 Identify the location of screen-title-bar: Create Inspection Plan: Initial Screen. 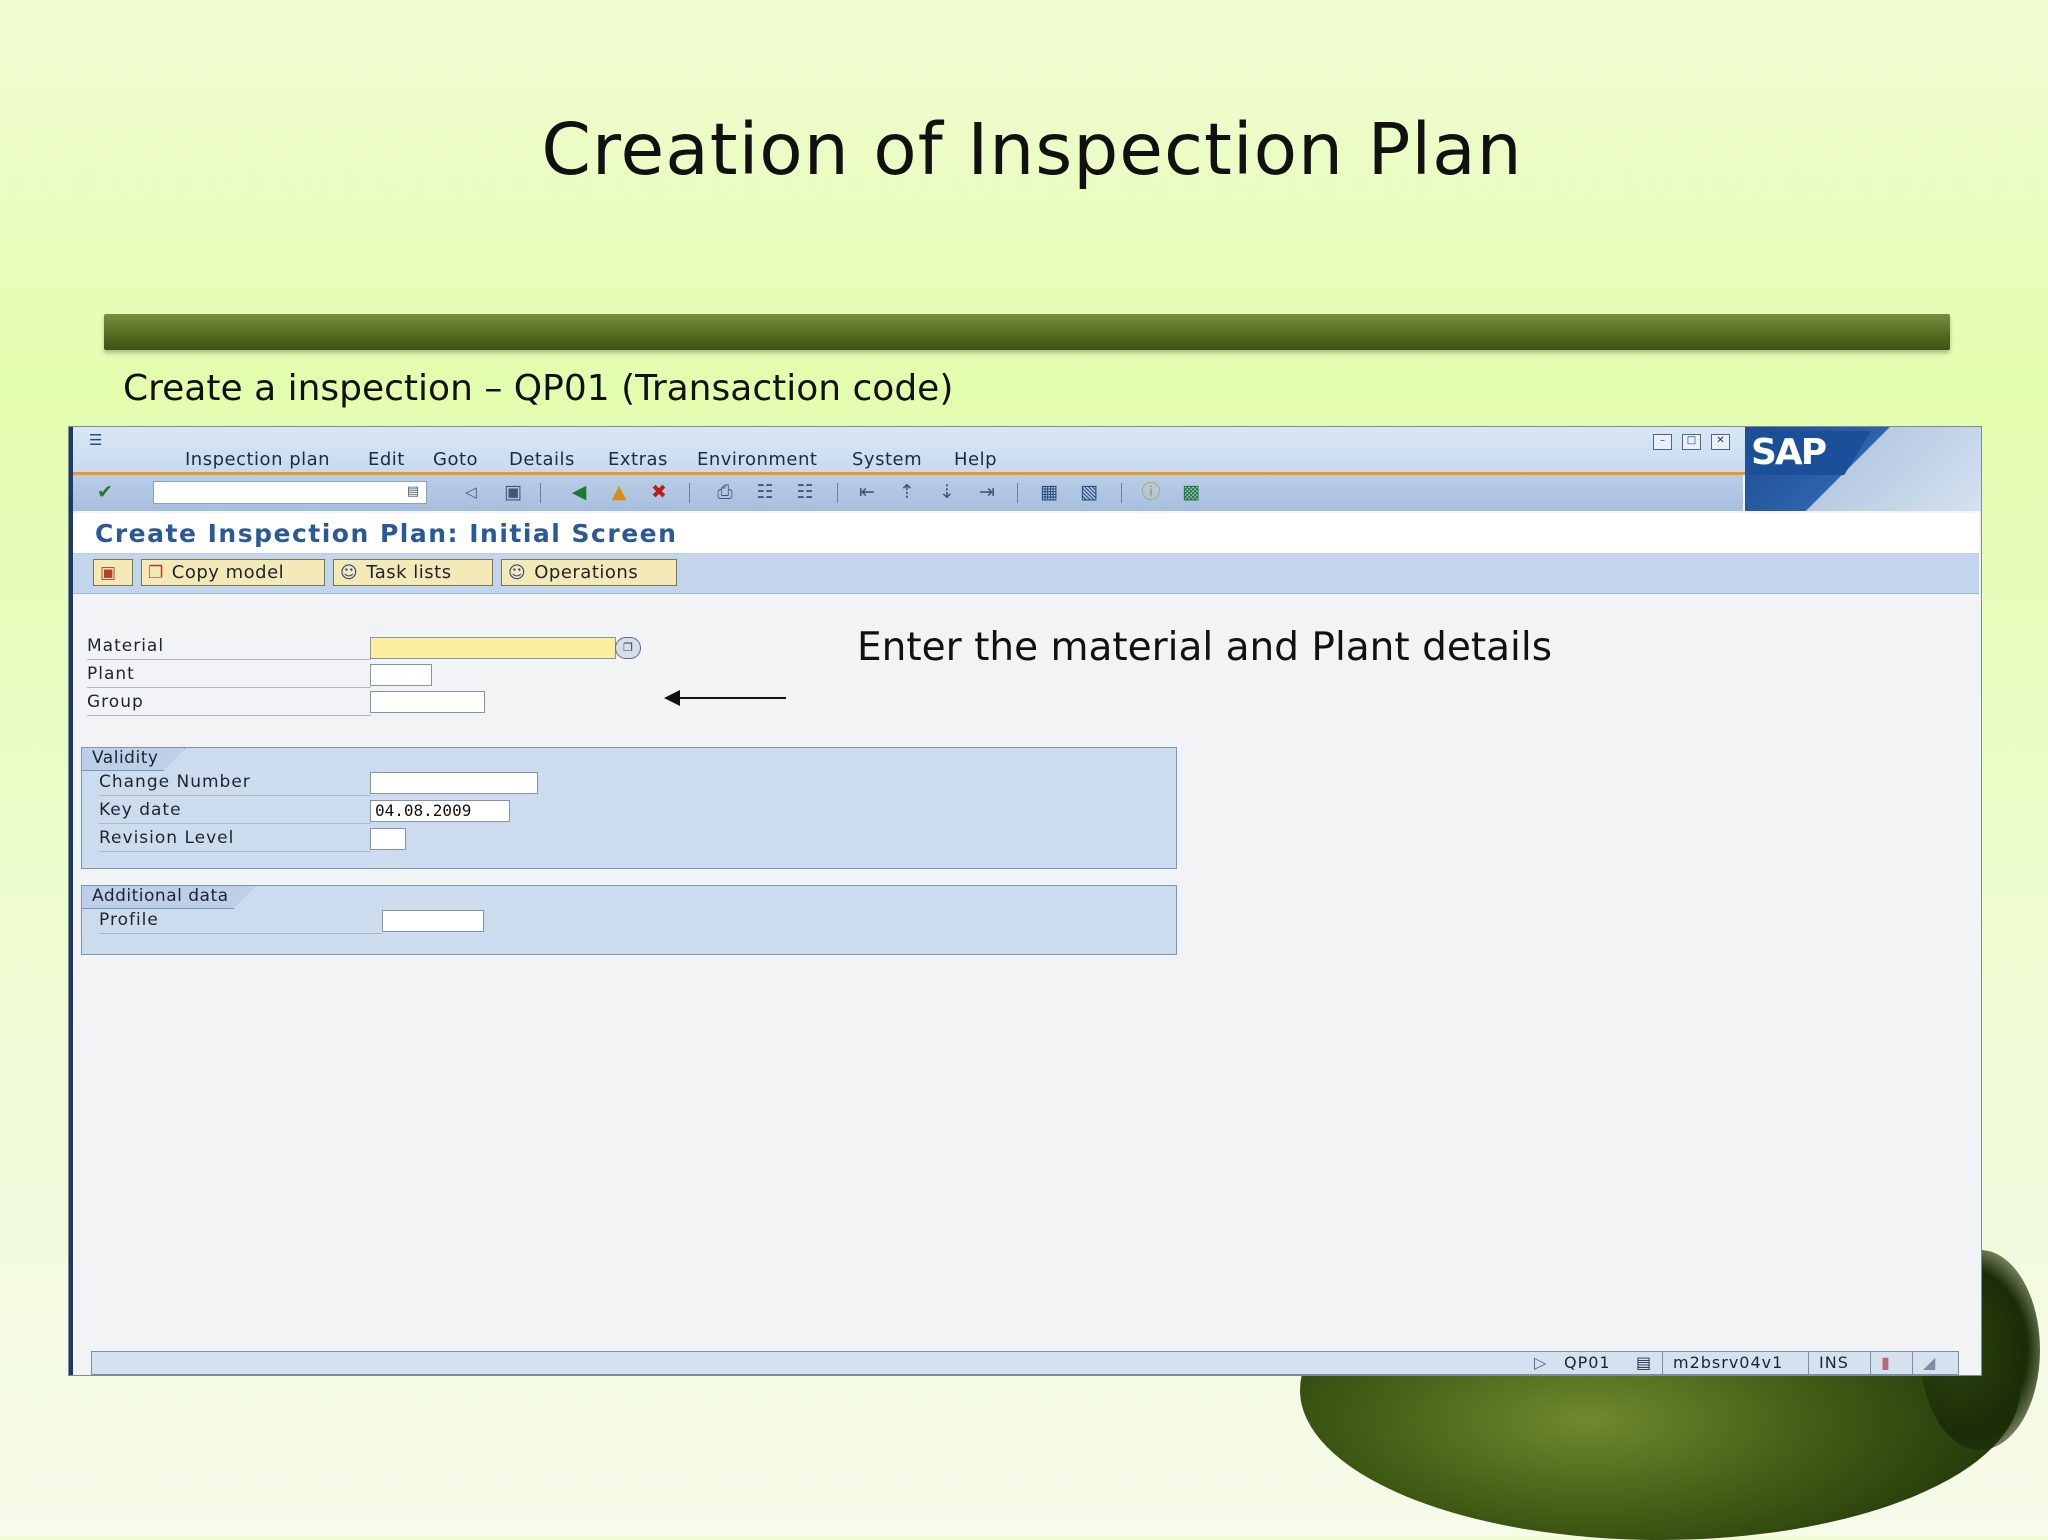
(1026, 533).